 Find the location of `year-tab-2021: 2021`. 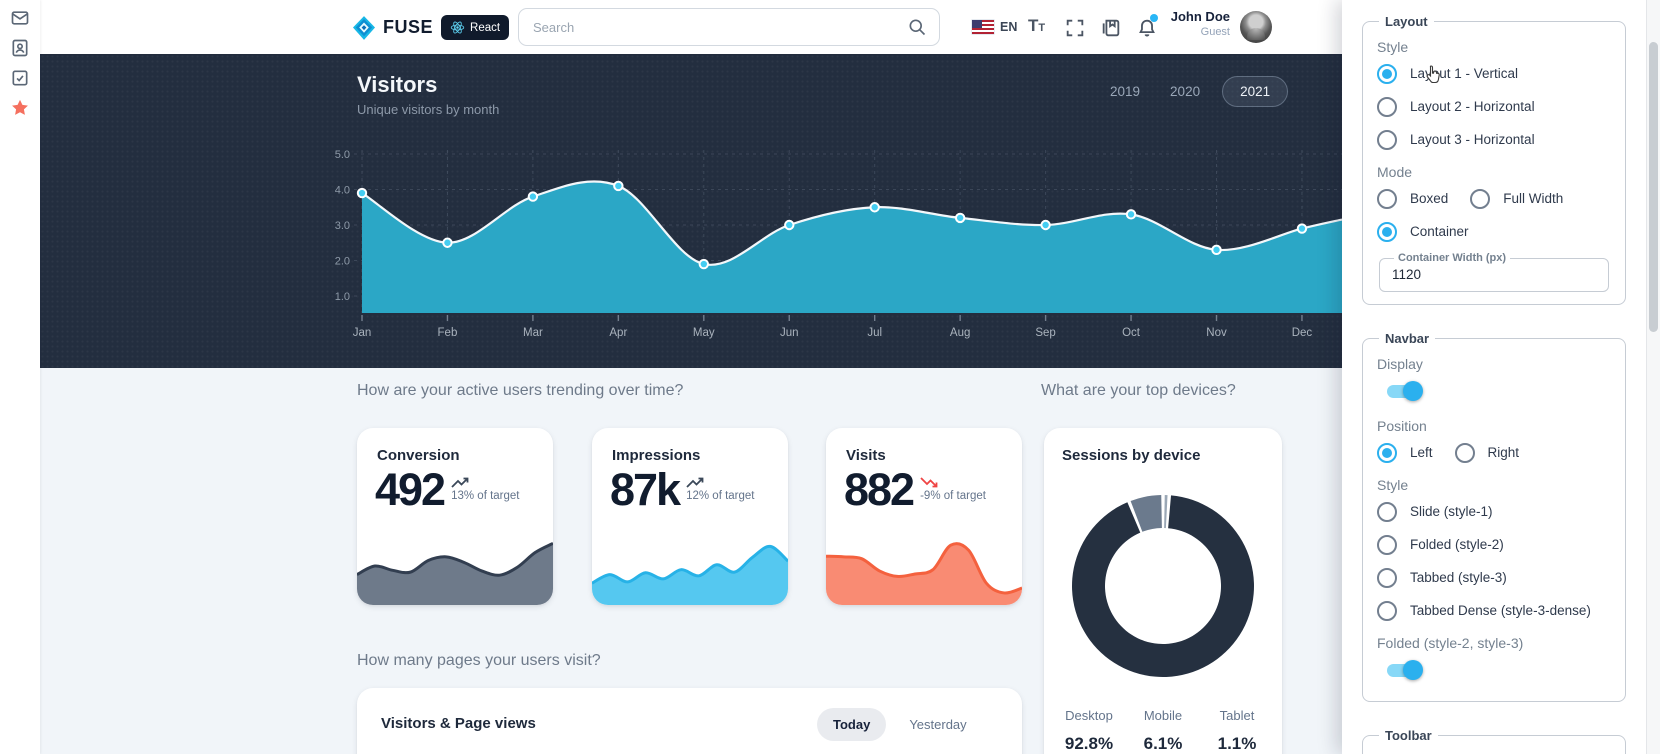

year-tab-2021: 2021 is located at coordinates (1255, 91).